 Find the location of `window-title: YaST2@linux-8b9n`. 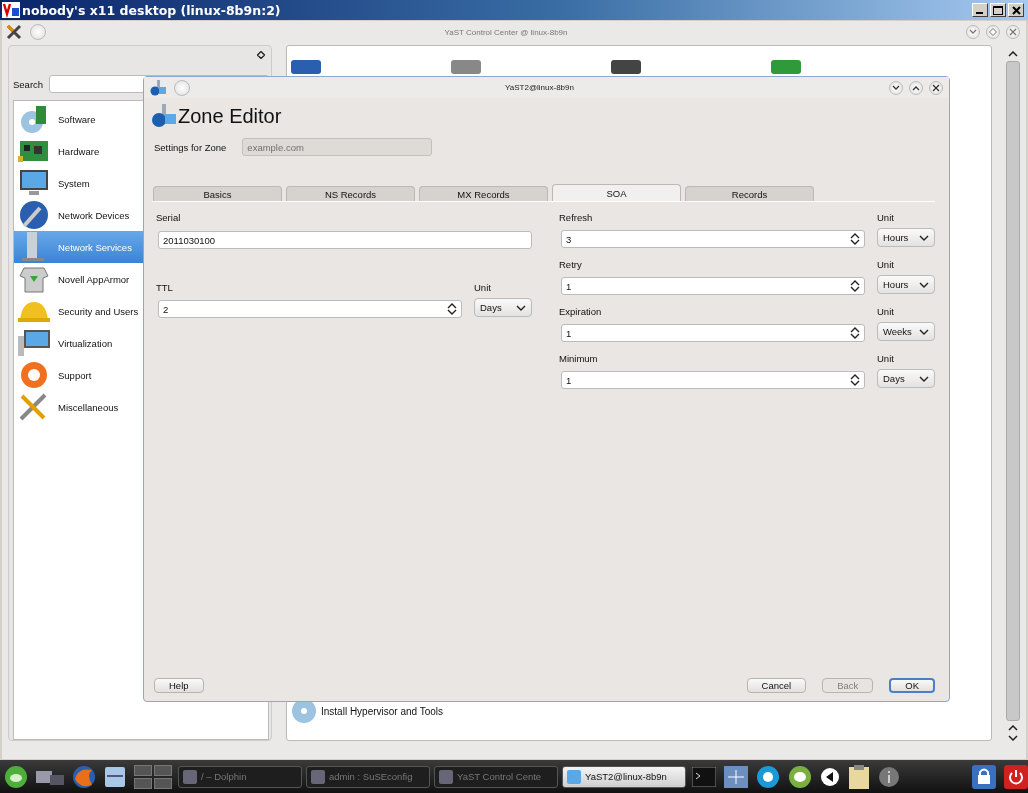

window-title: YaST2@linux-8b9n is located at coordinates (539, 87).